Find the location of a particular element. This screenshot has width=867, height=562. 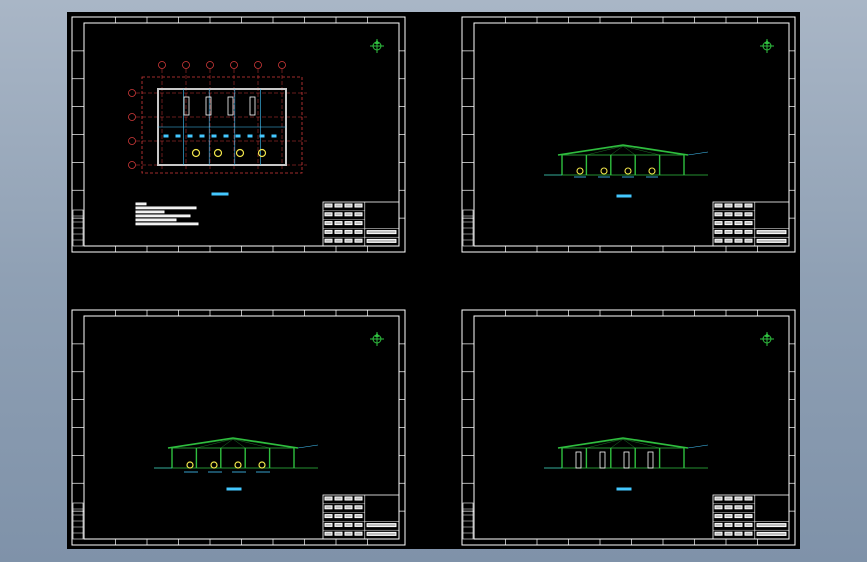

plan-caption-mark is located at coordinates (220, 194).